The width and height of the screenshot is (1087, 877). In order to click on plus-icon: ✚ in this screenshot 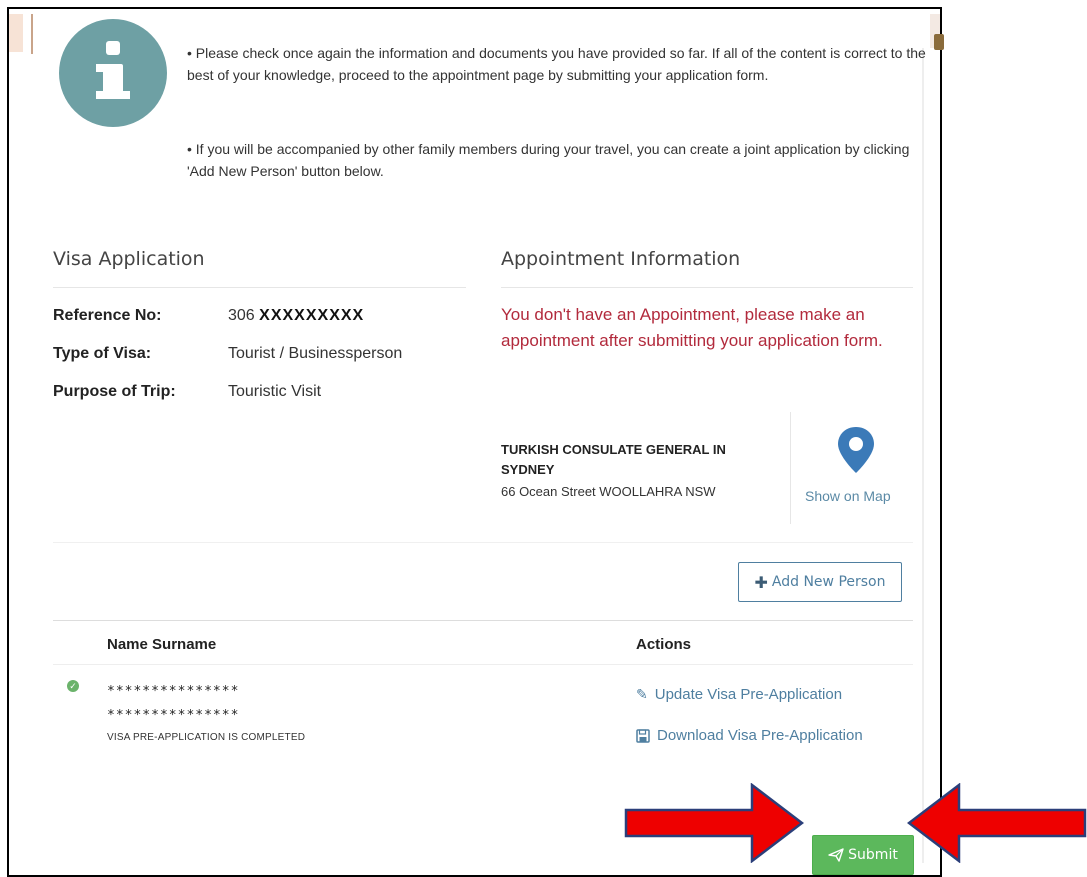, I will do `click(761, 582)`.